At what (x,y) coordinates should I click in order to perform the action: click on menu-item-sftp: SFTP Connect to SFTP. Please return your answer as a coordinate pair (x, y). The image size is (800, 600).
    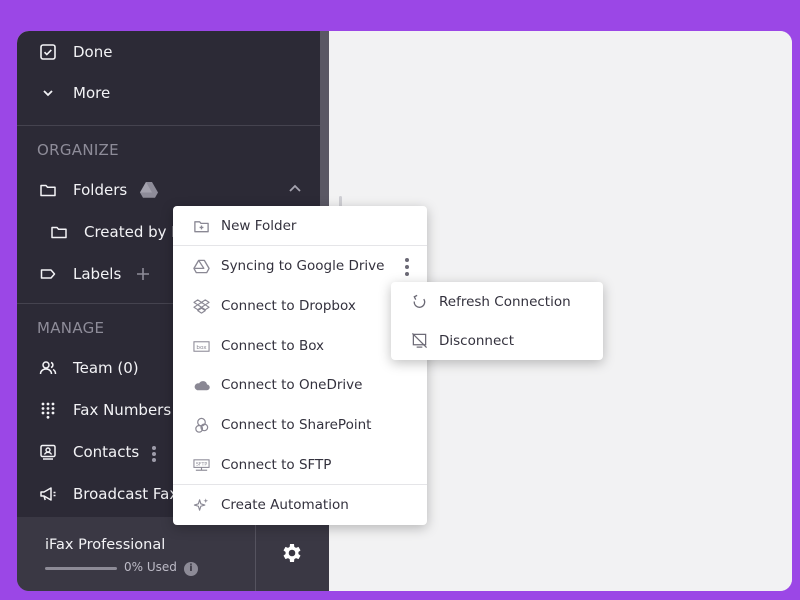
    Looking at the image, I should click on (300, 465).